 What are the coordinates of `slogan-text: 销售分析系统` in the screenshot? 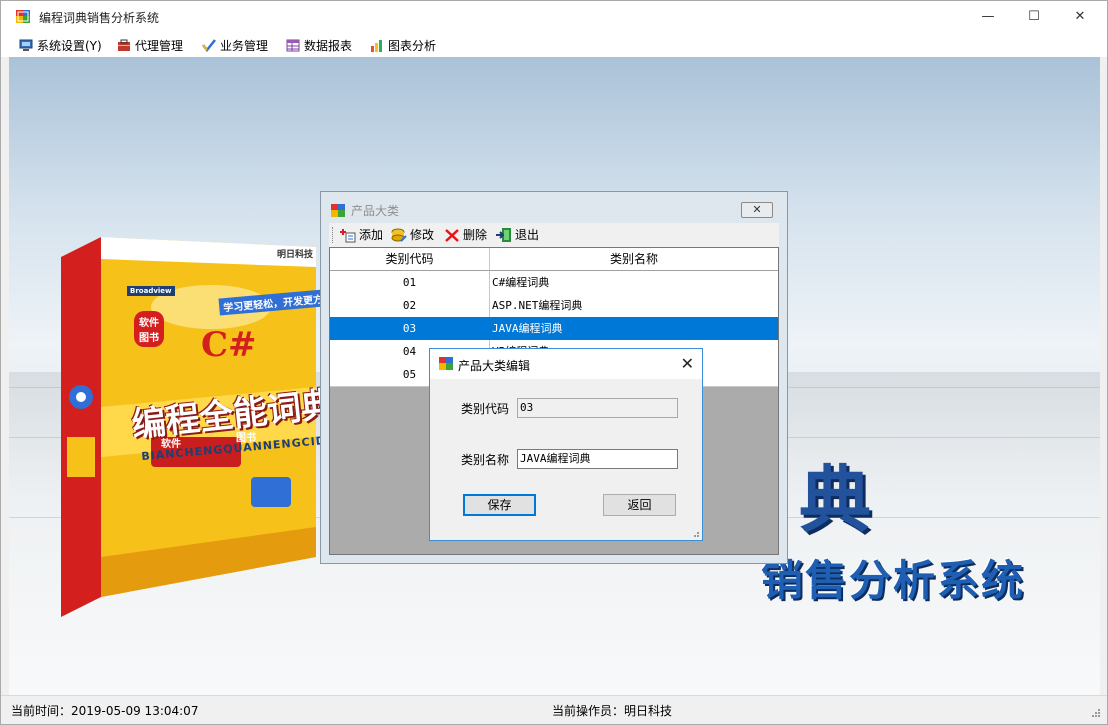 It's located at (893, 580).